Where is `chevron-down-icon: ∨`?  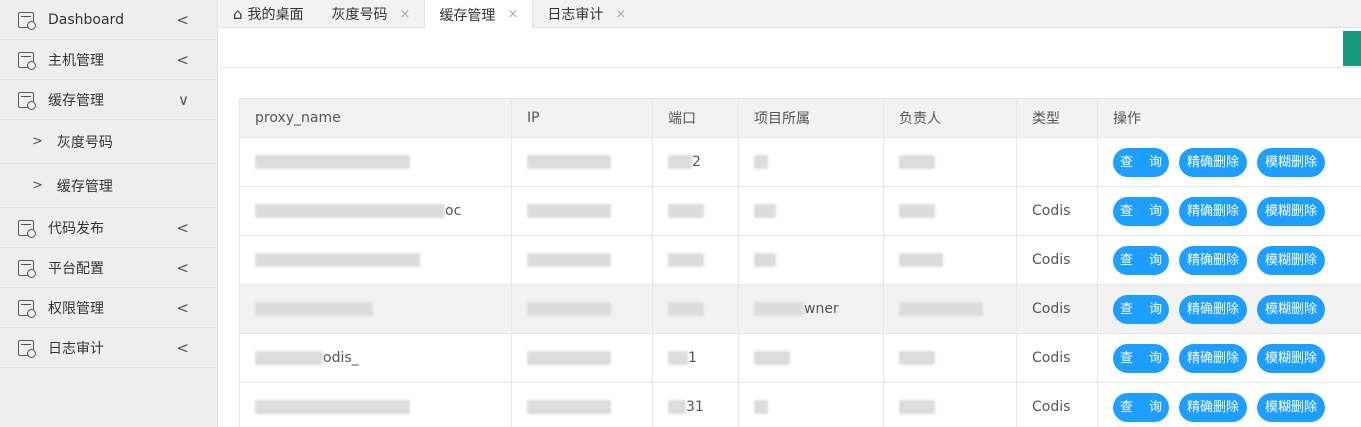 chevron-down-icon: ∨ is located at coordinates (183, 99).